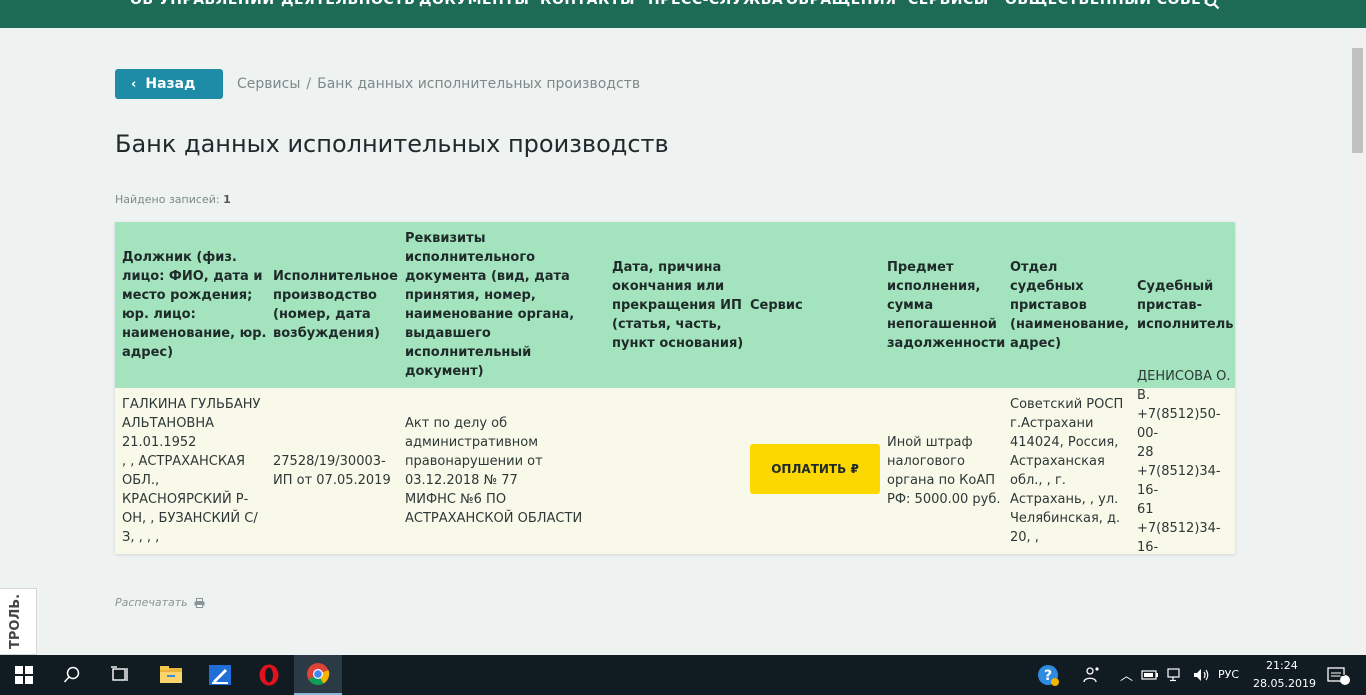 The image size is (1366, 695). I want to click on breadcrumb-item-services: Сервисы, so click(268, 84).